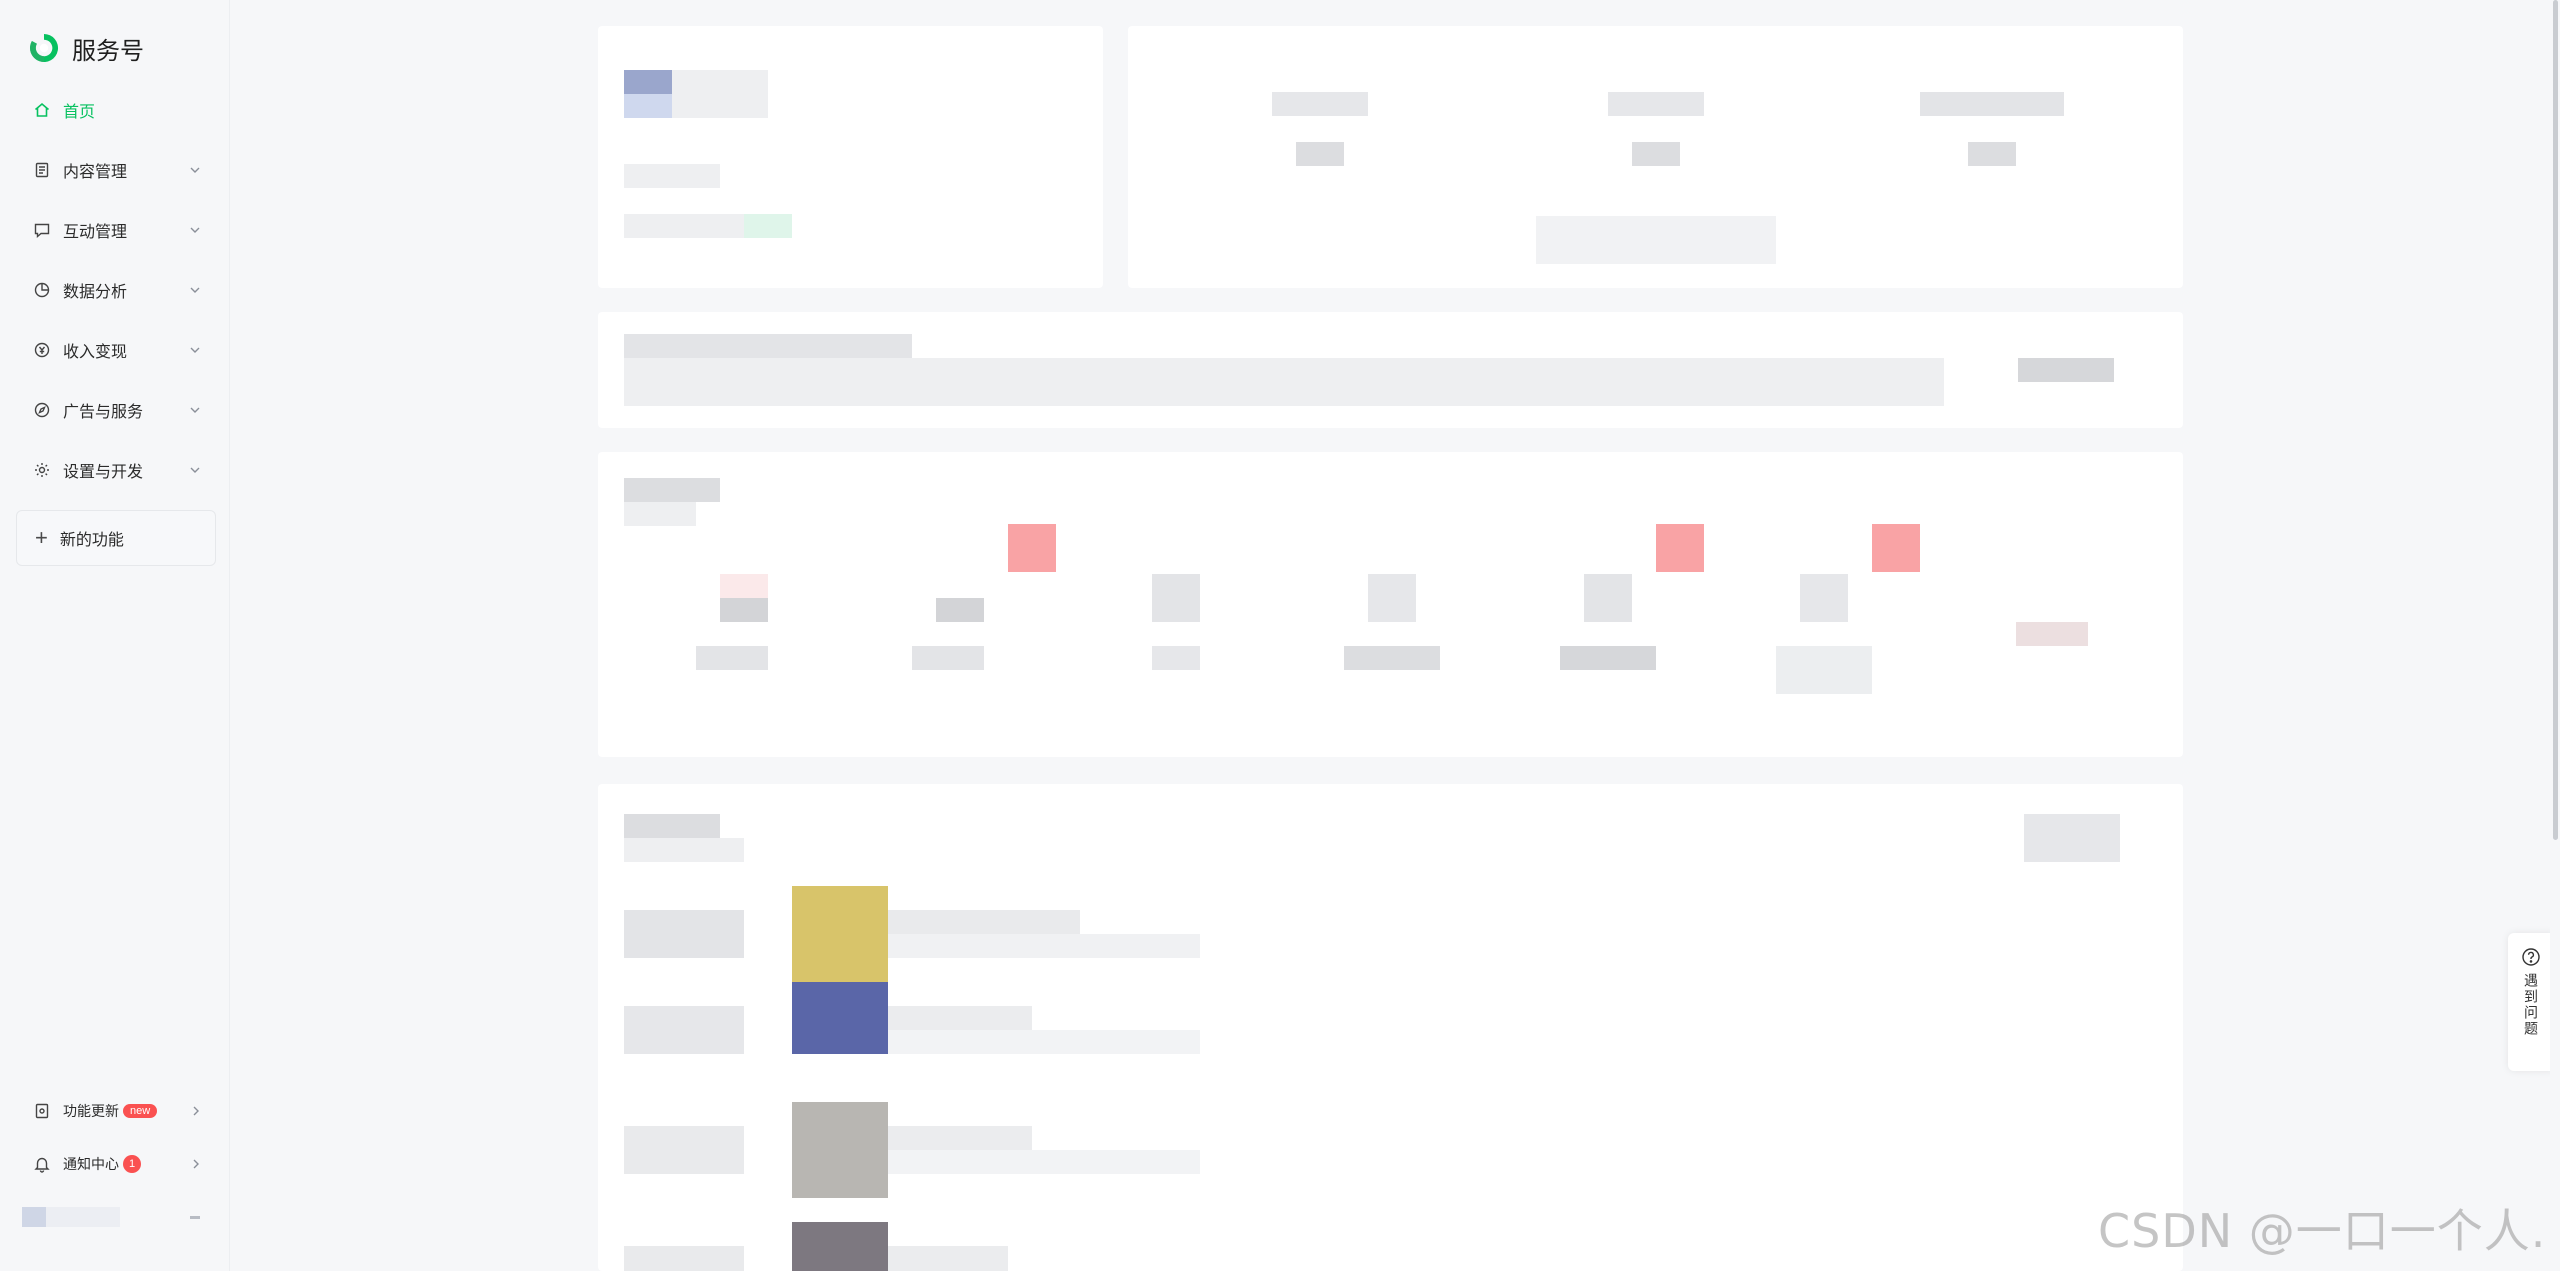 Image resolution: width=2560 pixels, height=1271 pixels. I want to click on verified-tag-blurred, so click(768, 226).